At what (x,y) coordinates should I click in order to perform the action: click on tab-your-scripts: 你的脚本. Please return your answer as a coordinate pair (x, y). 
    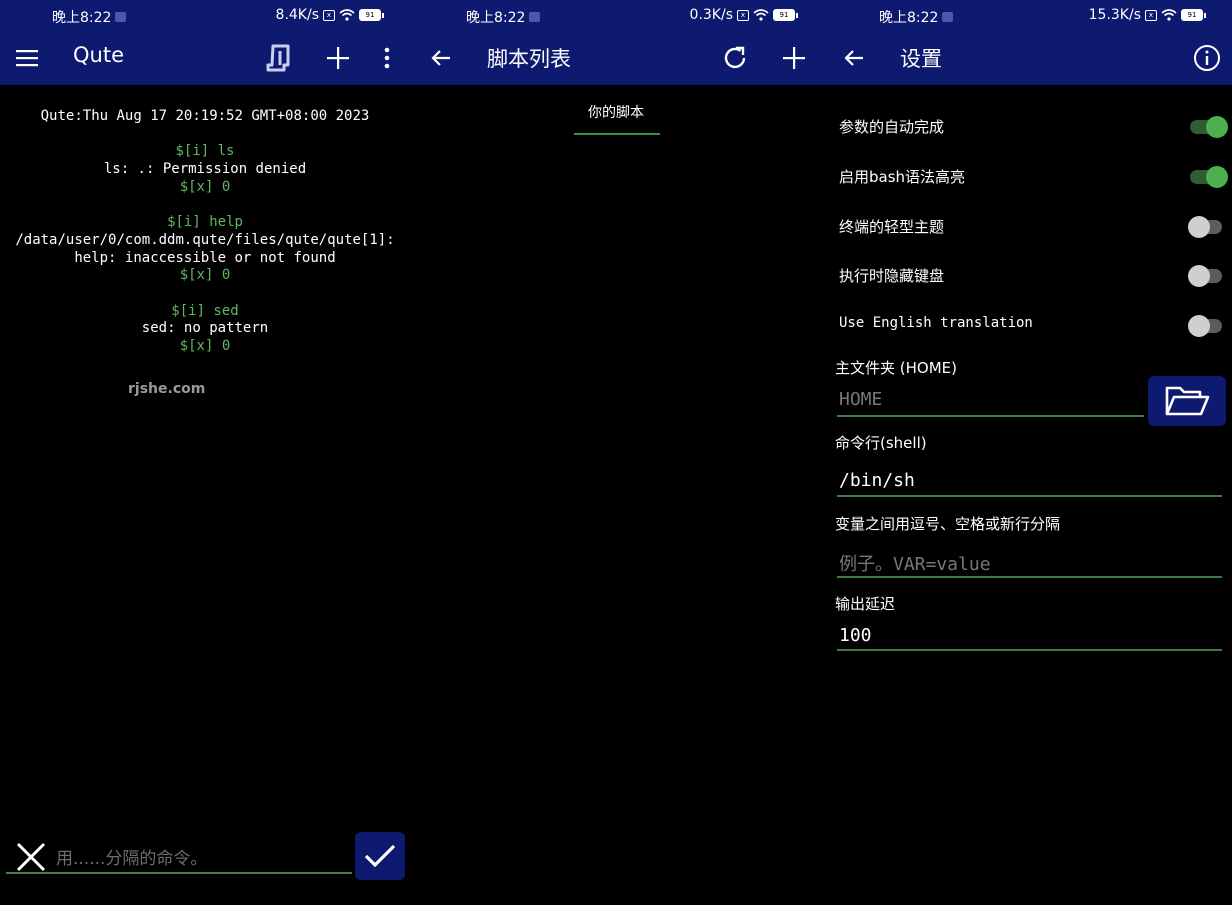
    Looking at the image, I should click on (616, 112).